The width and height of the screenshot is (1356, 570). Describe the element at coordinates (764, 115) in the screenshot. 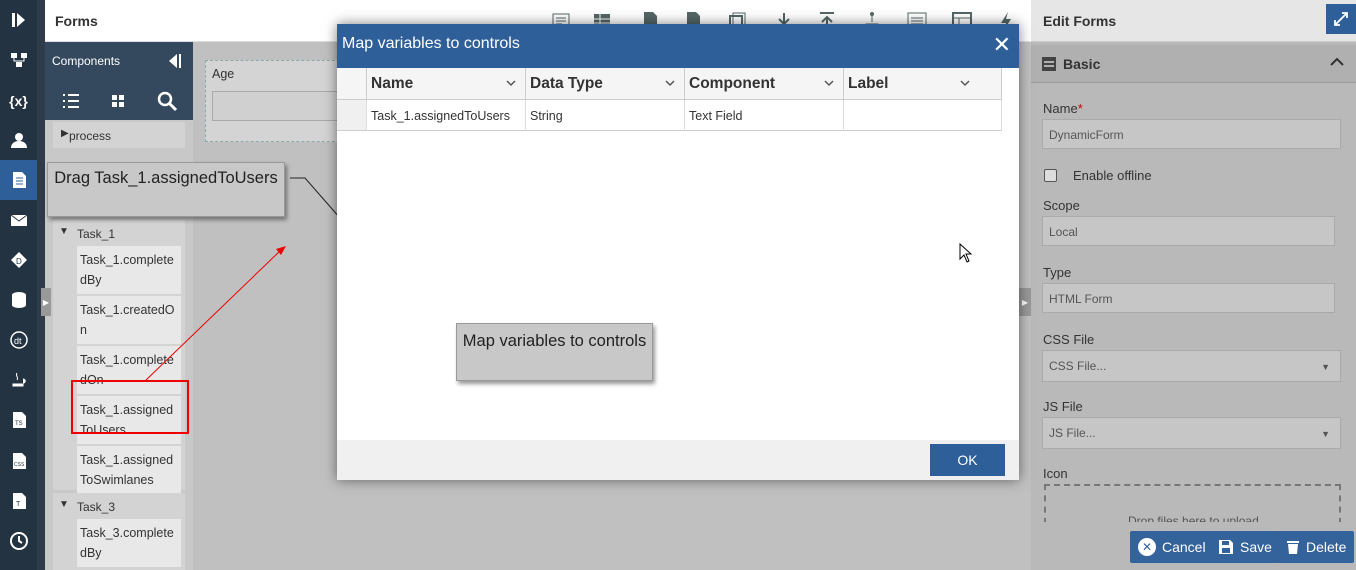

I see `table-cell-component: Text Field` at that location.